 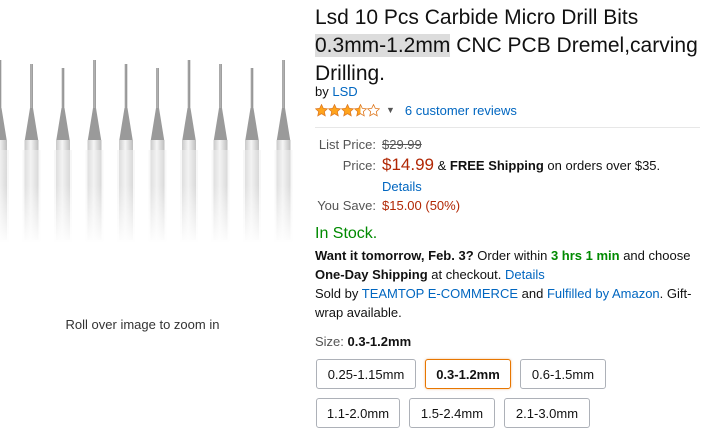 I want to click on rating-row: ▼ 6 customer reviews, so click(x=416, y=110).